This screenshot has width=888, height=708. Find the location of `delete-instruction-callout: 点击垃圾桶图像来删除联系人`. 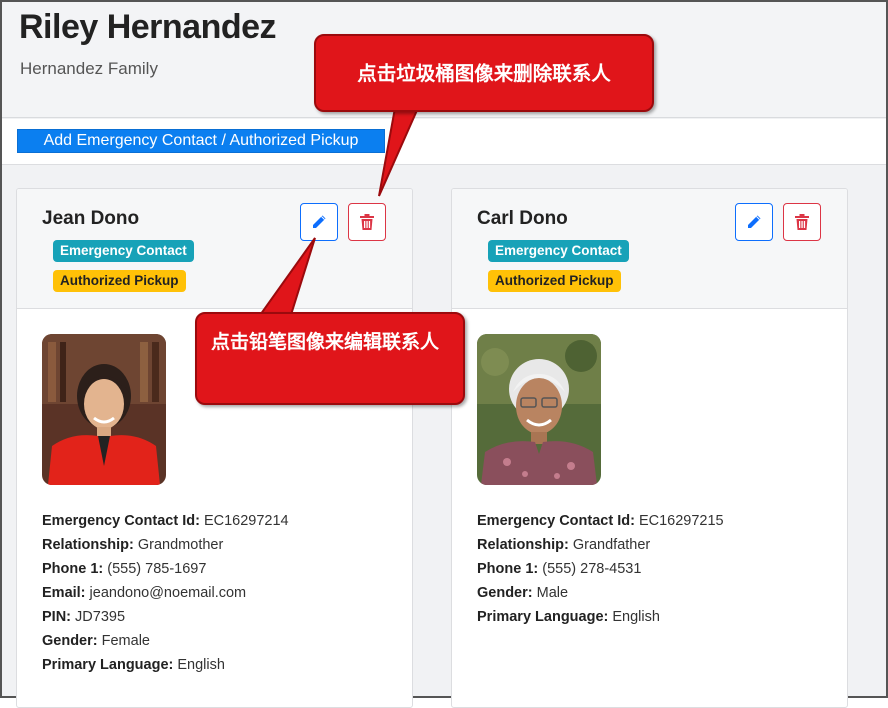

delete-instruction-callout: 点击垃圾桶图像来删除联系人 is located at coordinates (484, 73).